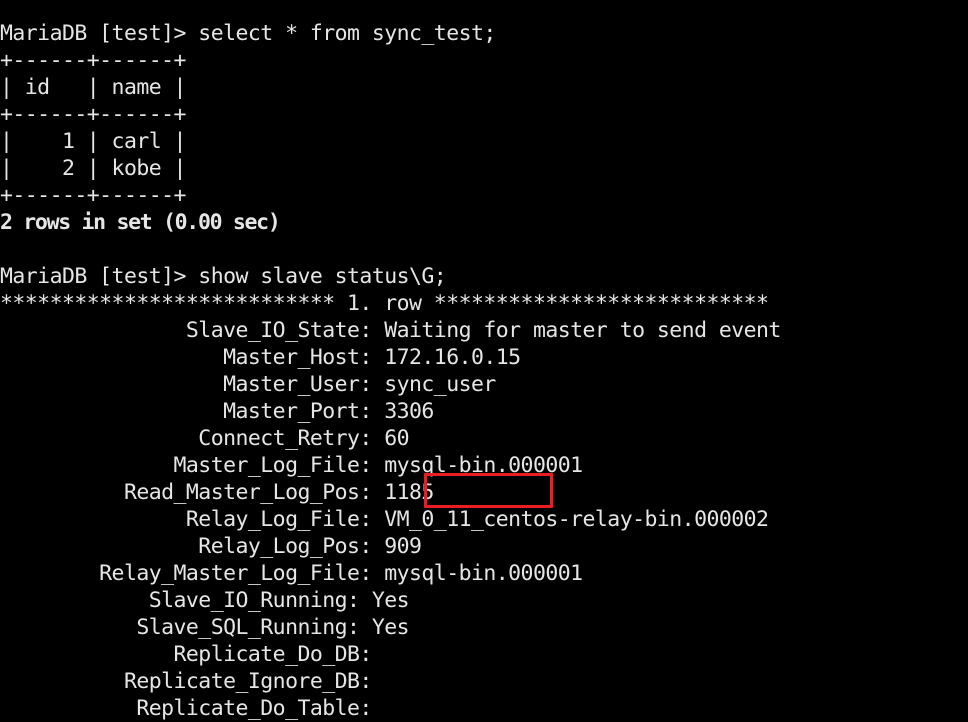 The image size is (968, 722). I want to click on field-relay-log-pos: Relay_Log_Pos: 909, so click(211, 546).